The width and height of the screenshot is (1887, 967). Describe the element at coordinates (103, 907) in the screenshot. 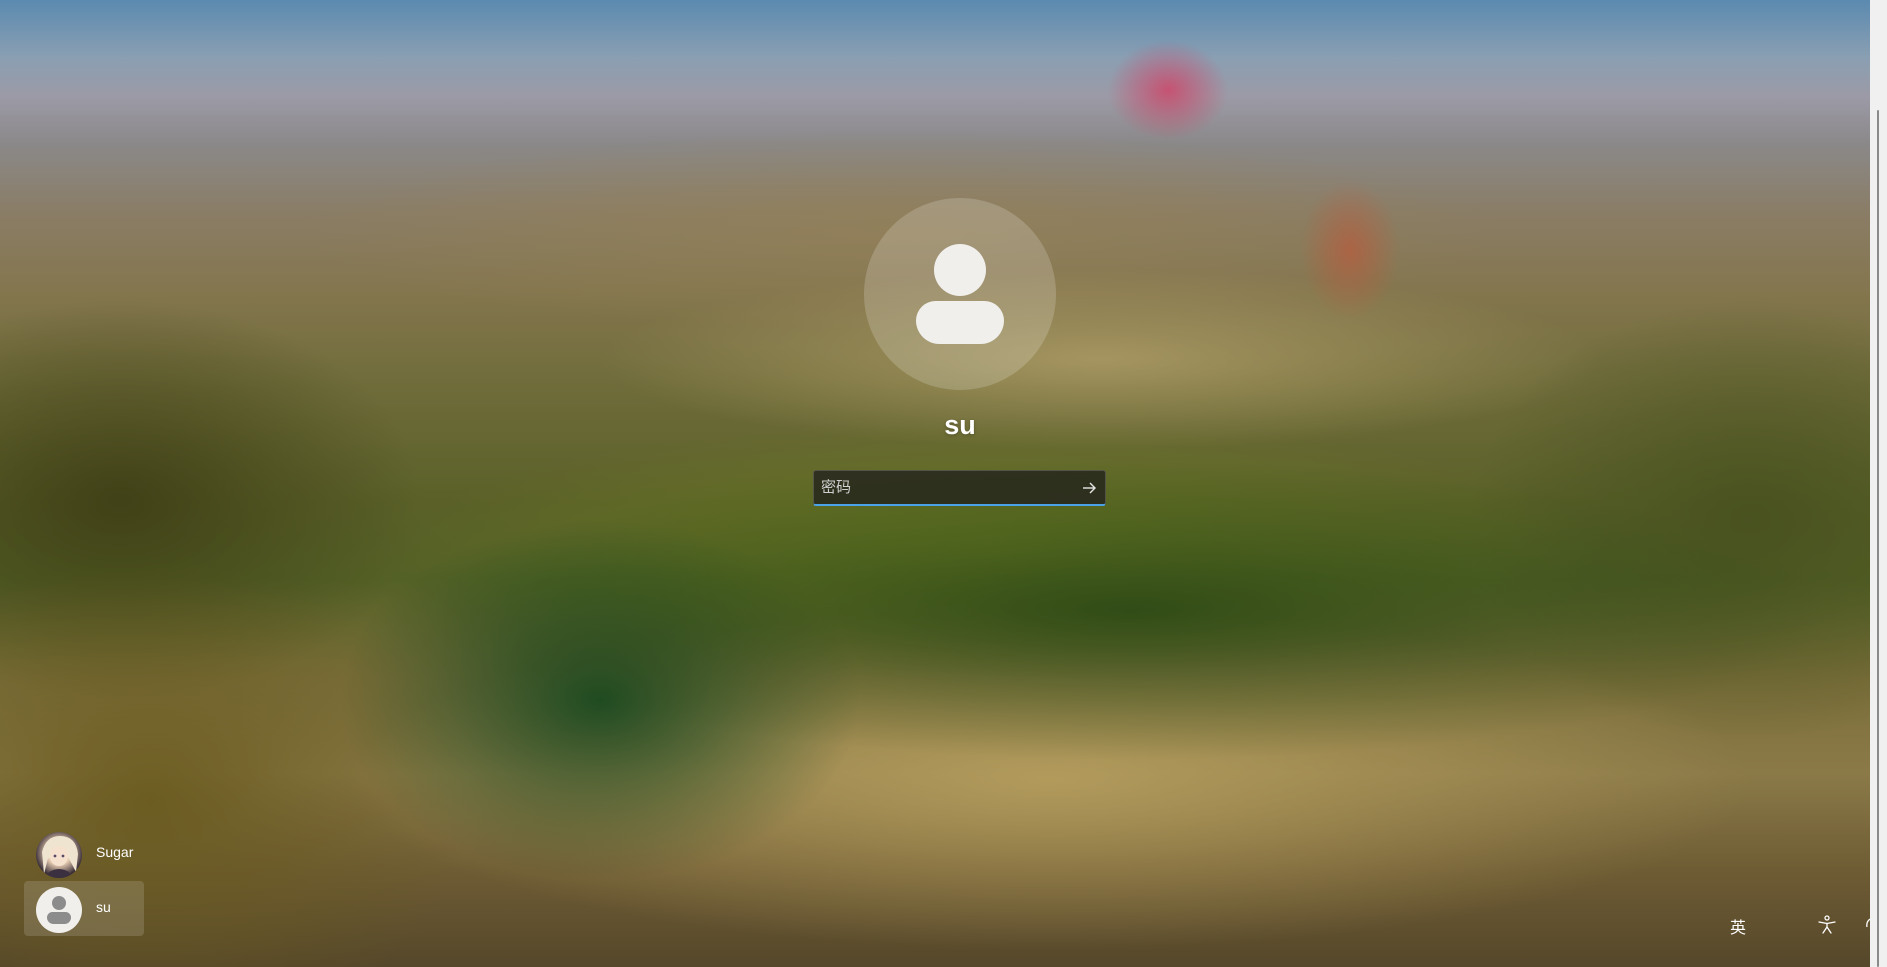

I see `user-item-label: su` at that location.